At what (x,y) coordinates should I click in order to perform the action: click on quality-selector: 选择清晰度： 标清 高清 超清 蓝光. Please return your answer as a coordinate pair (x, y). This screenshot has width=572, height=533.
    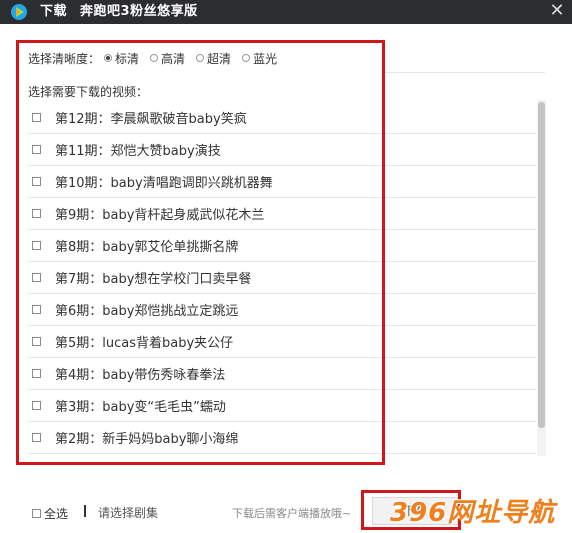
    Looking at the image, I should click on (158, 58).